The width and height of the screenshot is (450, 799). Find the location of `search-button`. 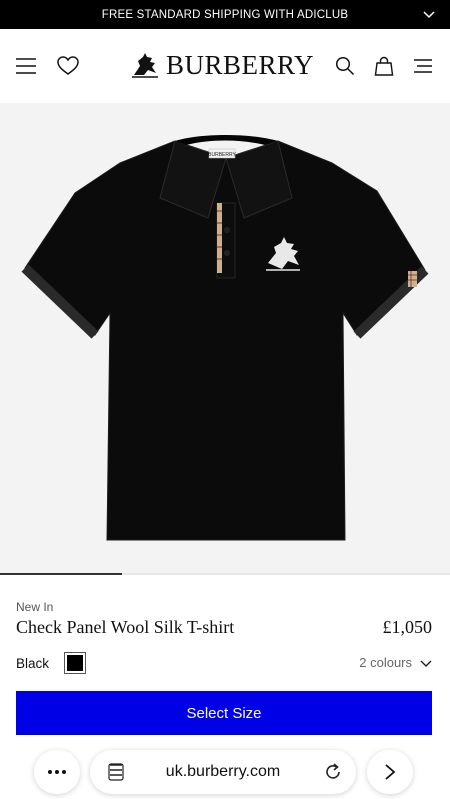

search-button is located at coordinates (345, 66).